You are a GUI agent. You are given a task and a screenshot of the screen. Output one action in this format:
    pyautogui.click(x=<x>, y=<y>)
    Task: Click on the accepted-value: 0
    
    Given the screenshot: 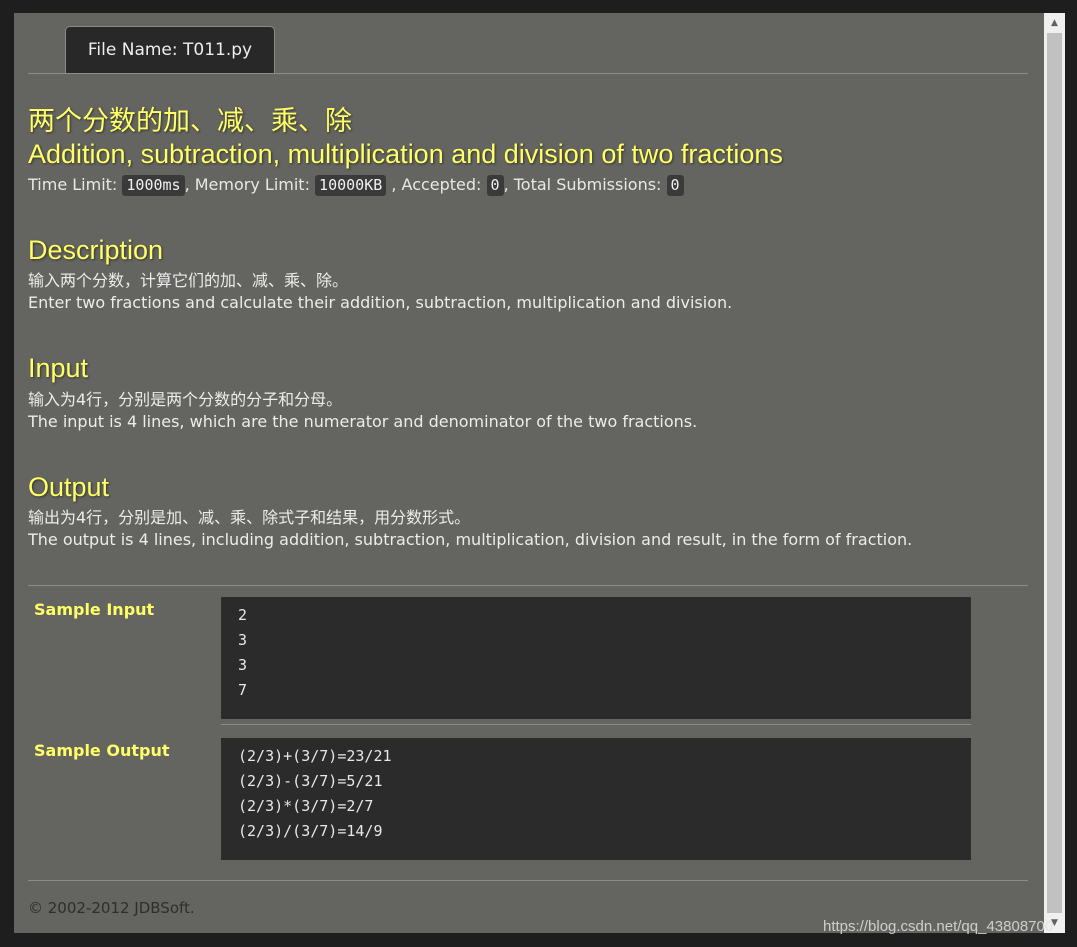 What is the action you would take?
    pyautogui.click(x=495, y=185)
    